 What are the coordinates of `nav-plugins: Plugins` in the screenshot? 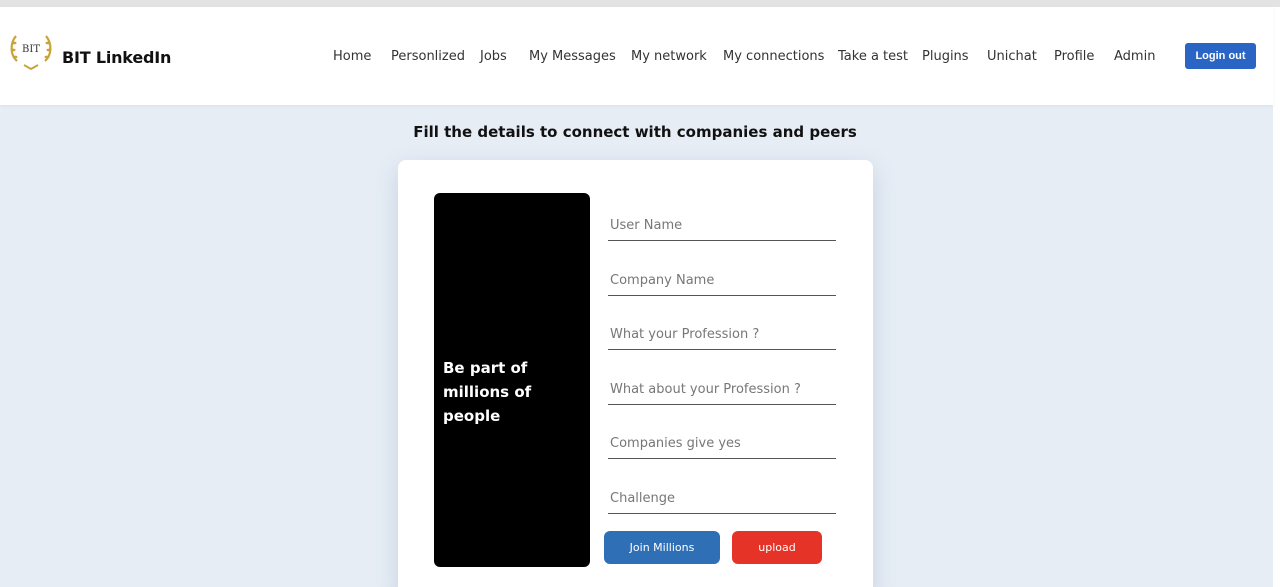 It's located at (945, 56).